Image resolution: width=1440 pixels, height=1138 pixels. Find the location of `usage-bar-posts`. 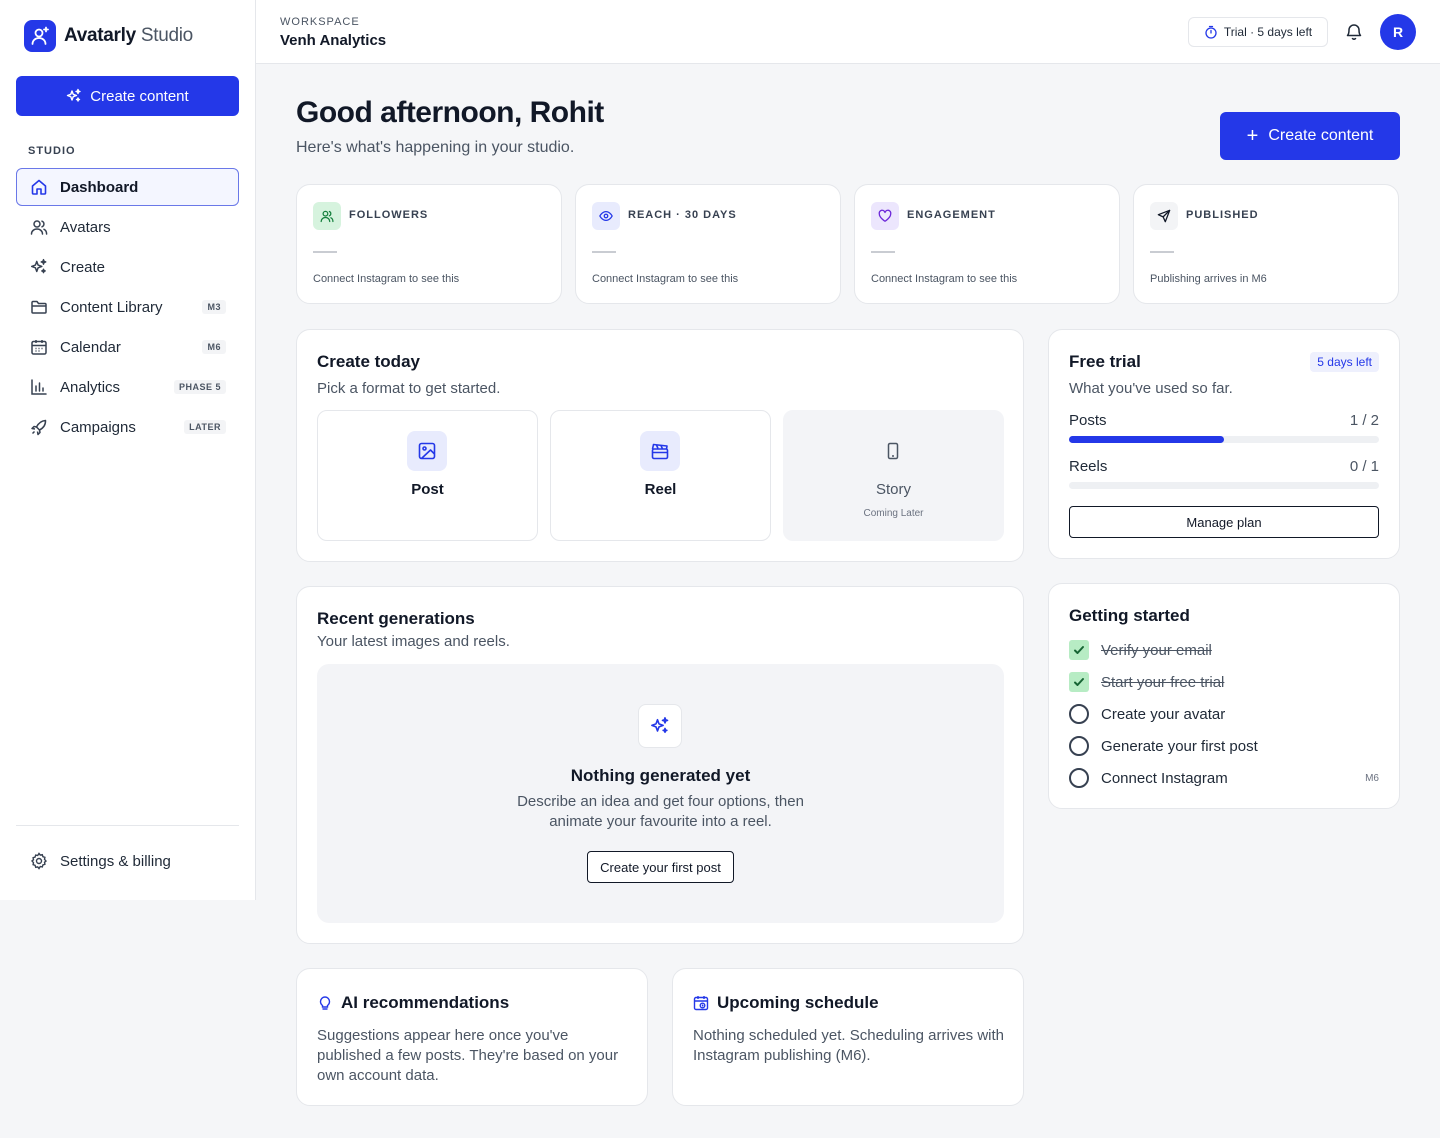

usage-bar-posts is located at coordinates (1224, 439).